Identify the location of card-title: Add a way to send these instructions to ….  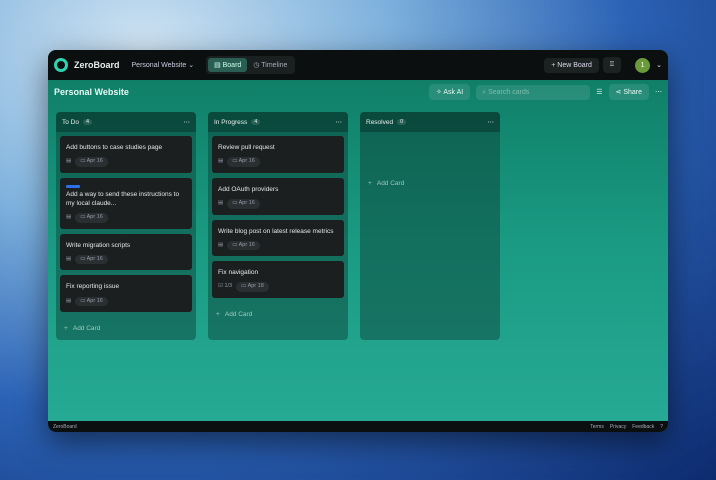
(123, 198).